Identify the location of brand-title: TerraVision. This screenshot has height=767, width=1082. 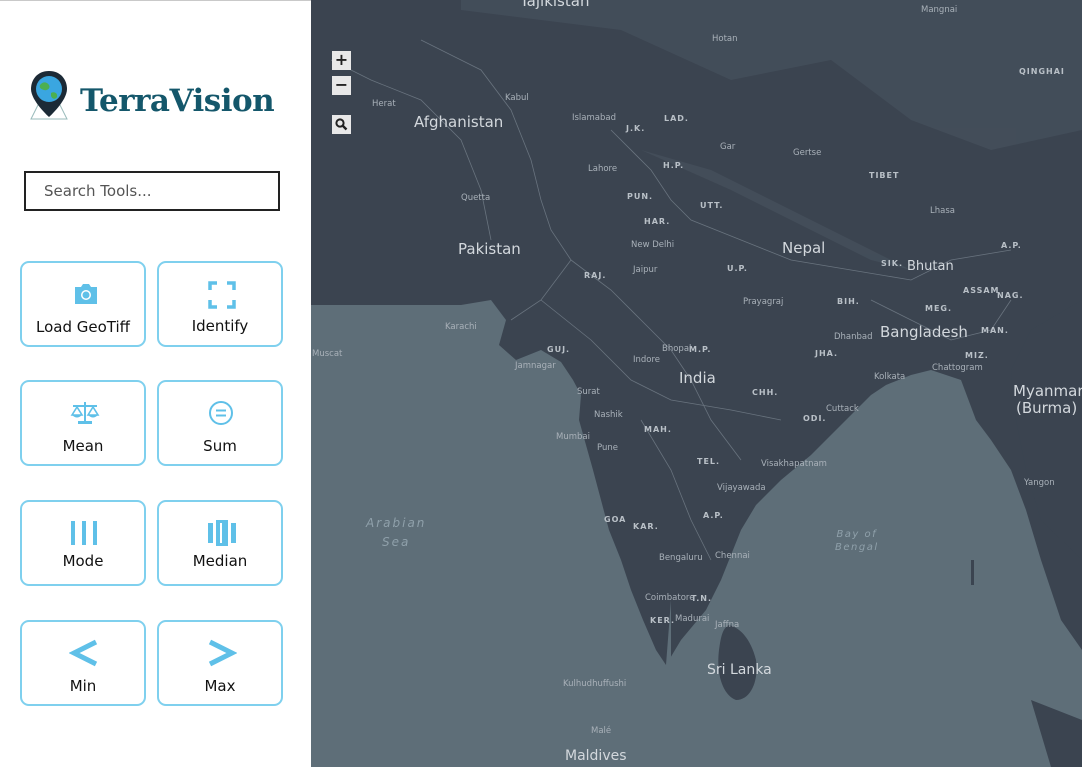
(177, 101).